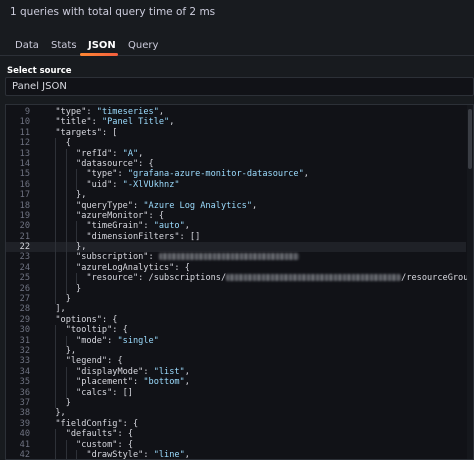  I want to click on code-text: "type": "timeseries",, so click(110, 112).